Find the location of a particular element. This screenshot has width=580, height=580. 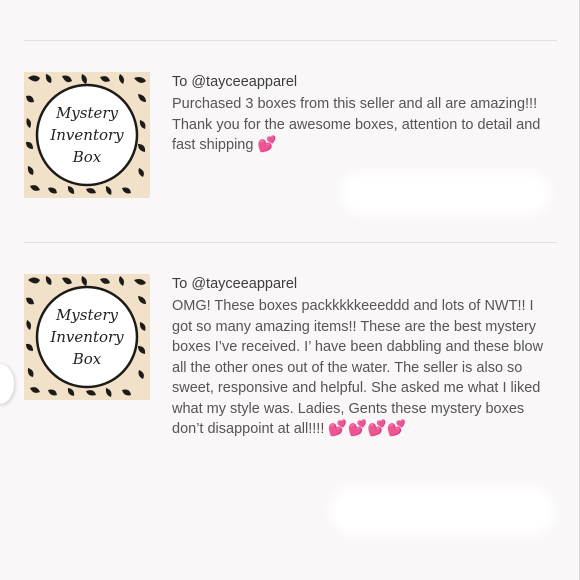

review-thumbnail-2: Mystery Inventory Box is located at coordinates (87, 337).